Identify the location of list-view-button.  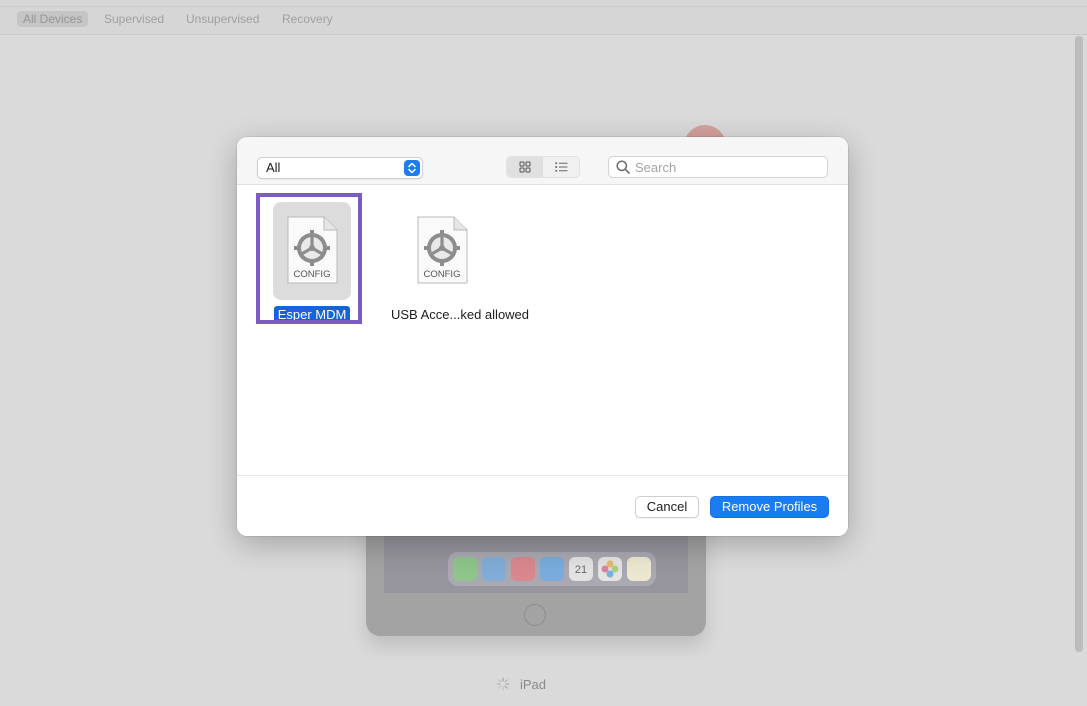
(561, 167).